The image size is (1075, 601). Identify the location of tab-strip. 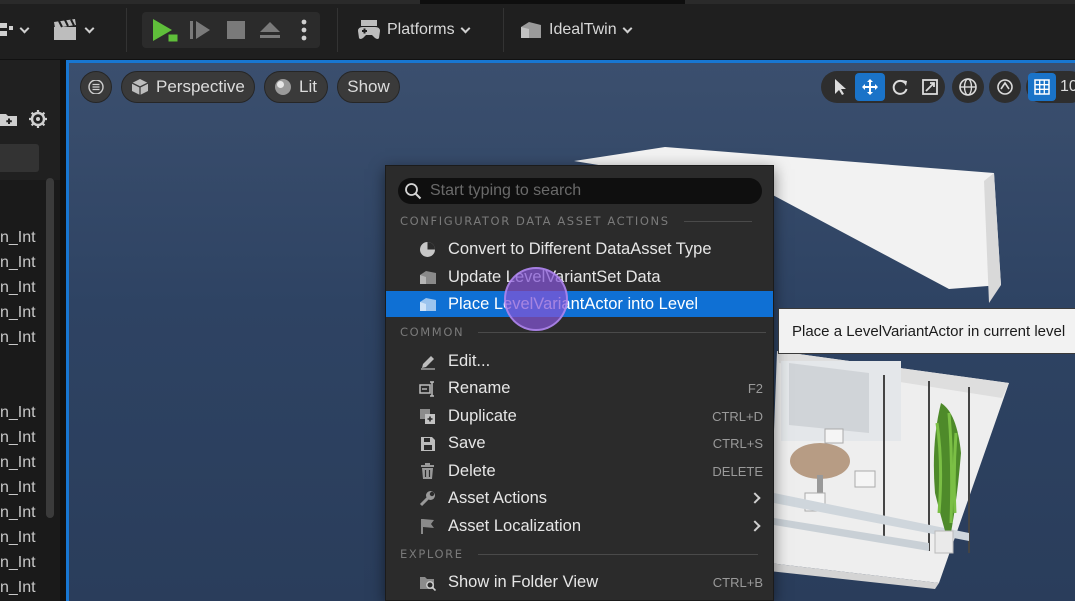
(537, 2).